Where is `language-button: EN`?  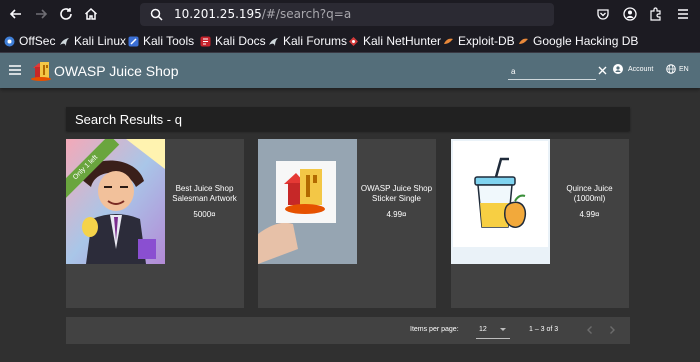
language-button: EN is located at coordinates (677, 69).